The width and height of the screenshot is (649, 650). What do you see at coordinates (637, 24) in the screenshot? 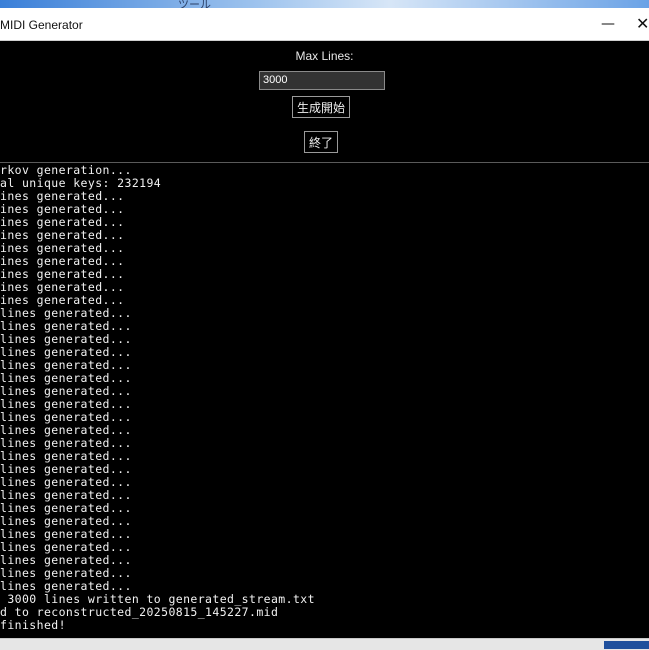
I see `close-button: ✕` at bounding box center [637, 24].